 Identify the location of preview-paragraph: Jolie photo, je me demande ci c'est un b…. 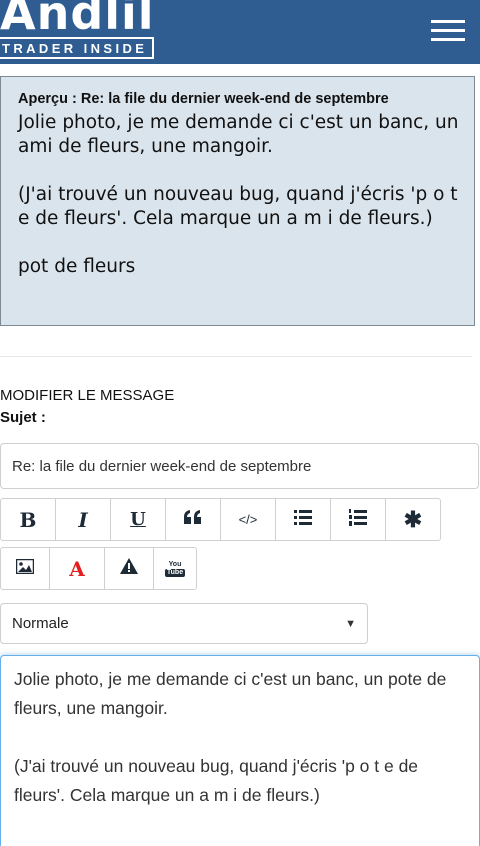
(238, 134).